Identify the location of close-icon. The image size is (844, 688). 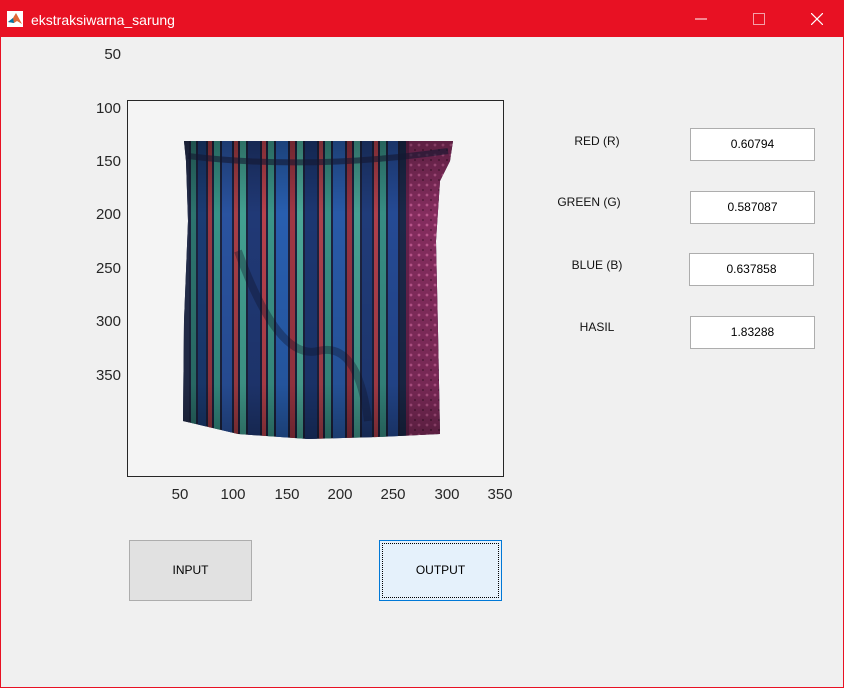
(817, 19).